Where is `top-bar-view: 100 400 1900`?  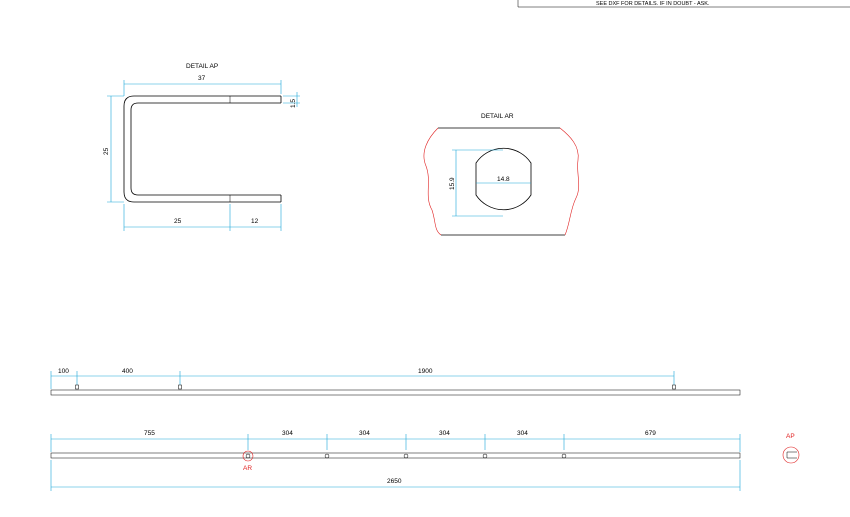
top-bar-view: 100 400 1900 is located at coordinates (395, 382).